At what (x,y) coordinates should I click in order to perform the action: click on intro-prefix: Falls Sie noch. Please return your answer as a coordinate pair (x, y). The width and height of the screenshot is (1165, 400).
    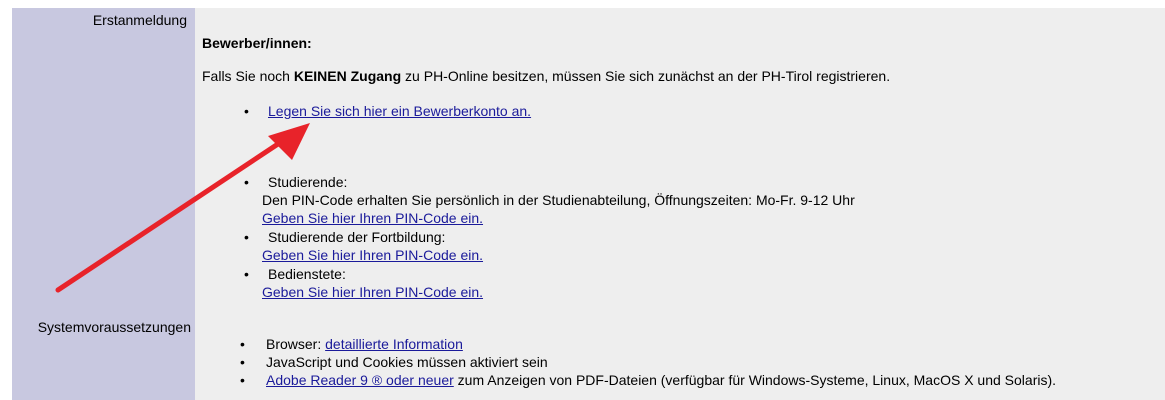
    Looking at the image, I should click on (248, 76).